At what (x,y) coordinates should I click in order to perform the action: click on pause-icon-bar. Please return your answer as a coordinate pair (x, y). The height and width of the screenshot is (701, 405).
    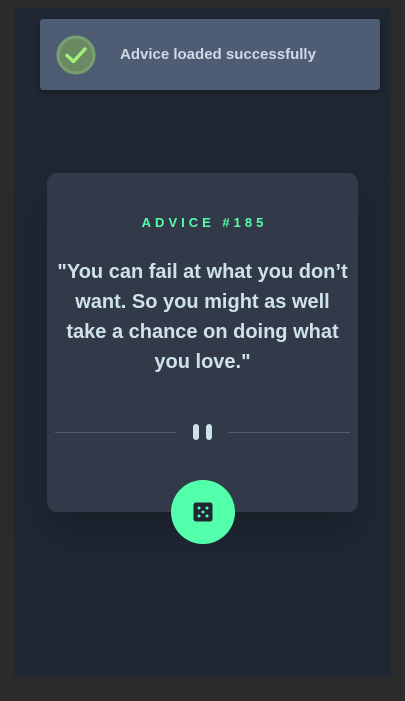
    Looking at the image, I should click on (209, 432).